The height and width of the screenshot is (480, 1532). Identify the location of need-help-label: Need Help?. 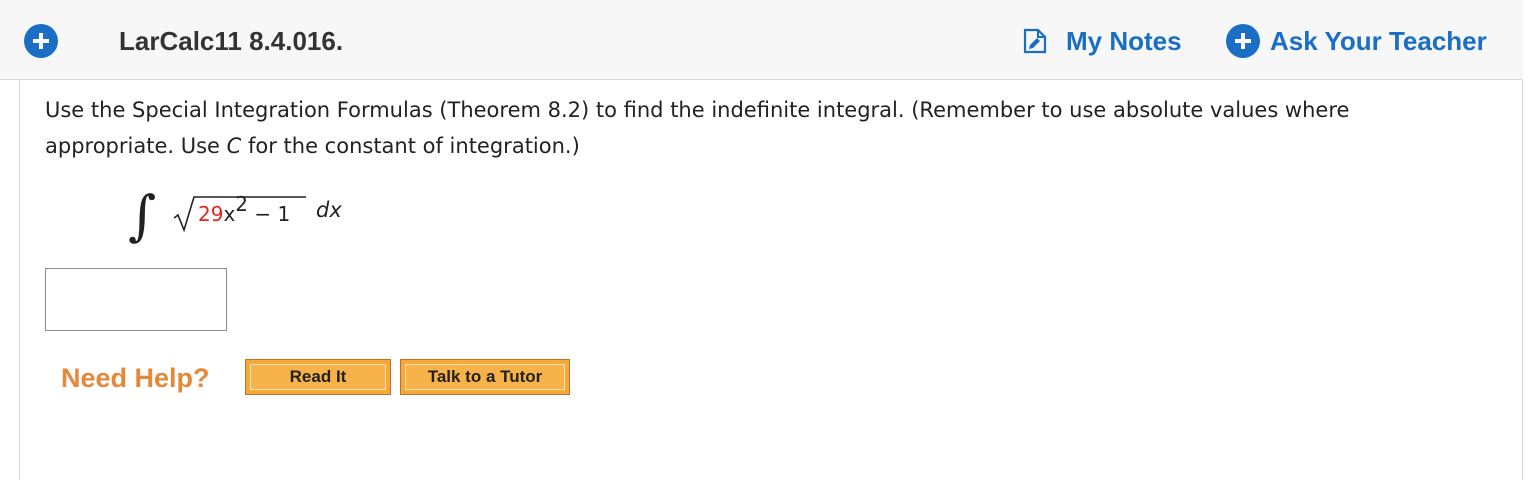
(135, 378).